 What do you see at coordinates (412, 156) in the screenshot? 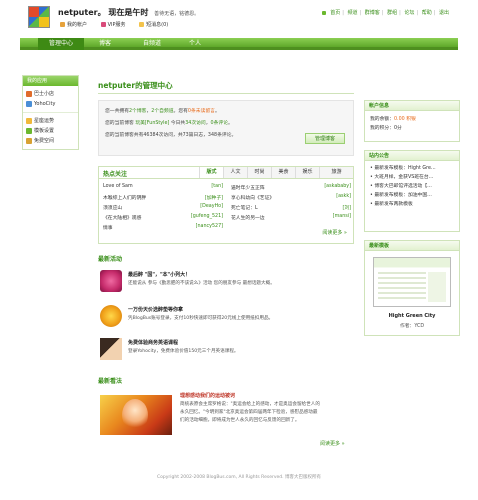
I see `announcements-title: 站内公告` at bounding box center [412, 156].